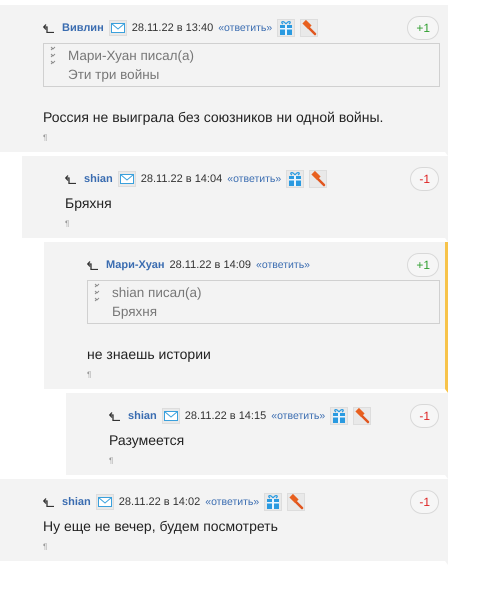 Image resolution: width=477 pixels, height=600 pixels. I want to click on comment-text: Россия не выиграла без союзников ни одной войны., so click(213, 117).